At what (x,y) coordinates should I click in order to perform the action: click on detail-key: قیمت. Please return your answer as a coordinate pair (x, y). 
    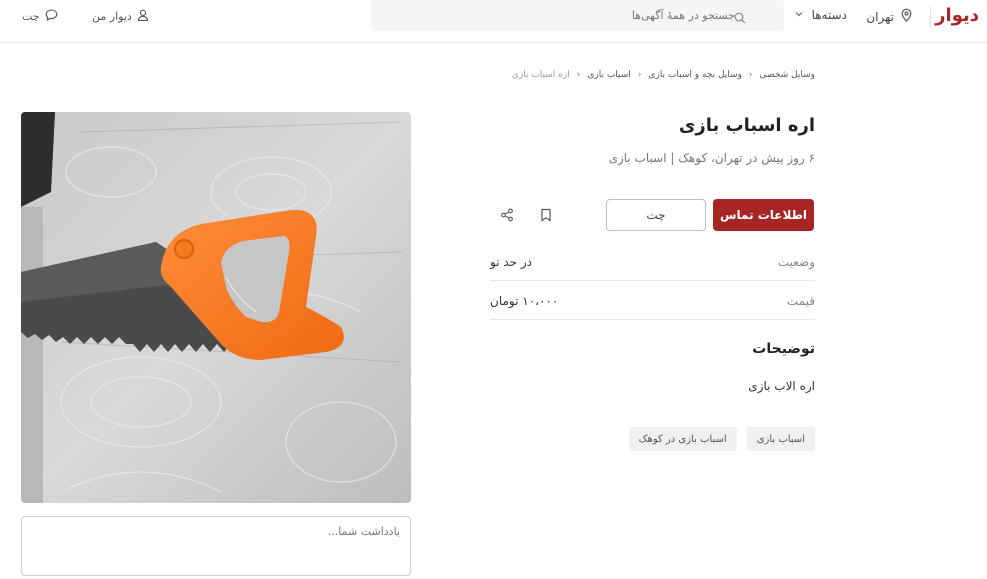
    Looking at the image, I should click on (800, 300).